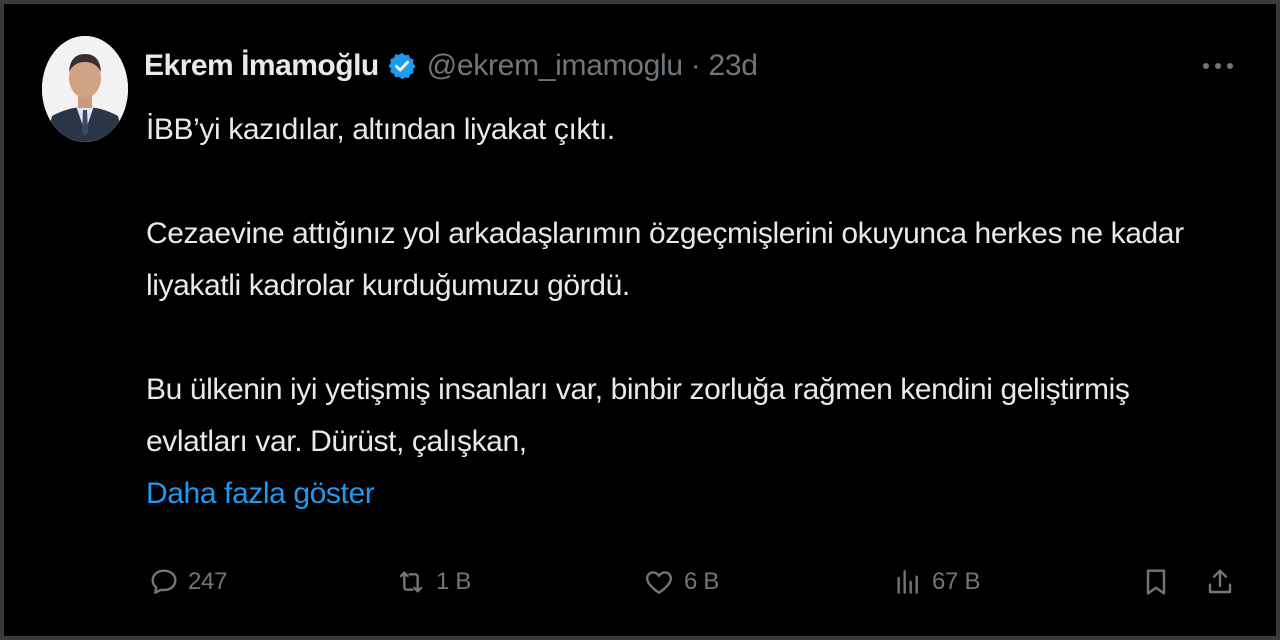 The height and width of the screenshot is (640, 1280). What do you see at coordinates (555, 66) in the screenshot?
I see `author-handle: @ekrem_imamoglu` at bounding box center [555, 66].